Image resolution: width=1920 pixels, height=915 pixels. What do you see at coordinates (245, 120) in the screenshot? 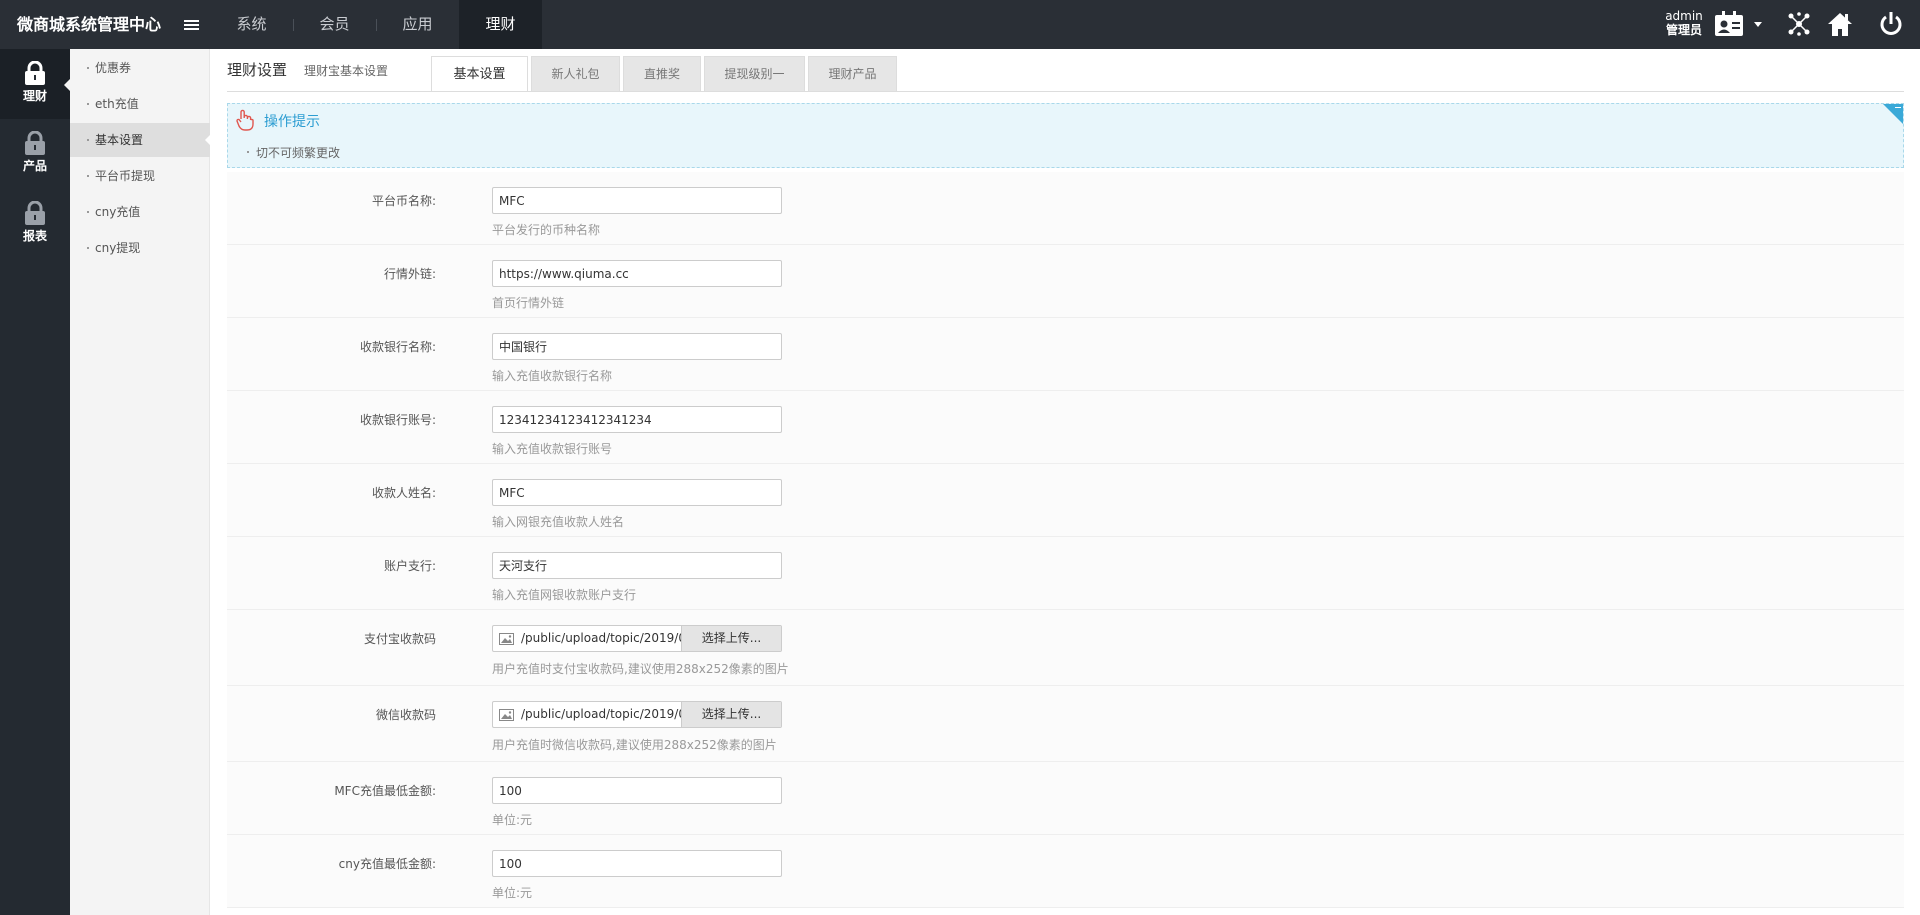
I see `pointing-hand-icon` at bounding box center [245, 120].